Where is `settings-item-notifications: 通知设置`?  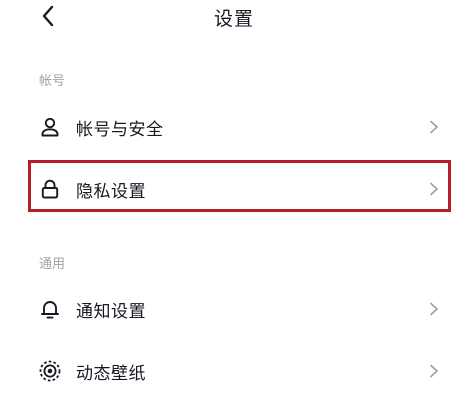 settings-item-notifications: 通知设置 is located at coordinates (241, 309).